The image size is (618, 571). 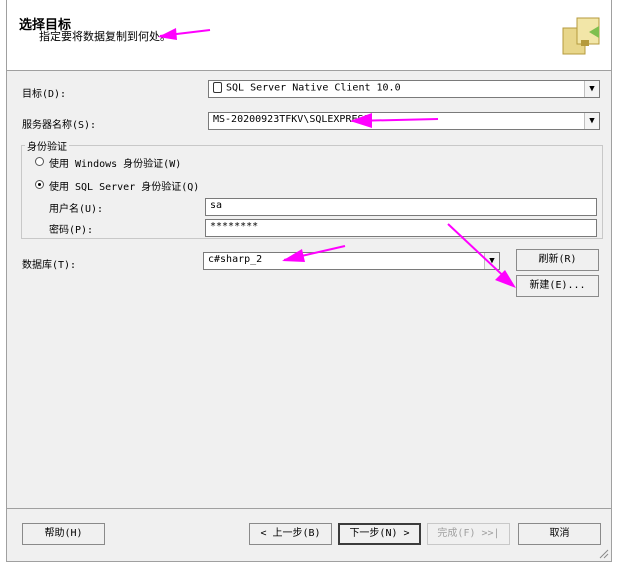 I want to click on finish-button: 完成(F) >>|, so click(x=468, y=534).